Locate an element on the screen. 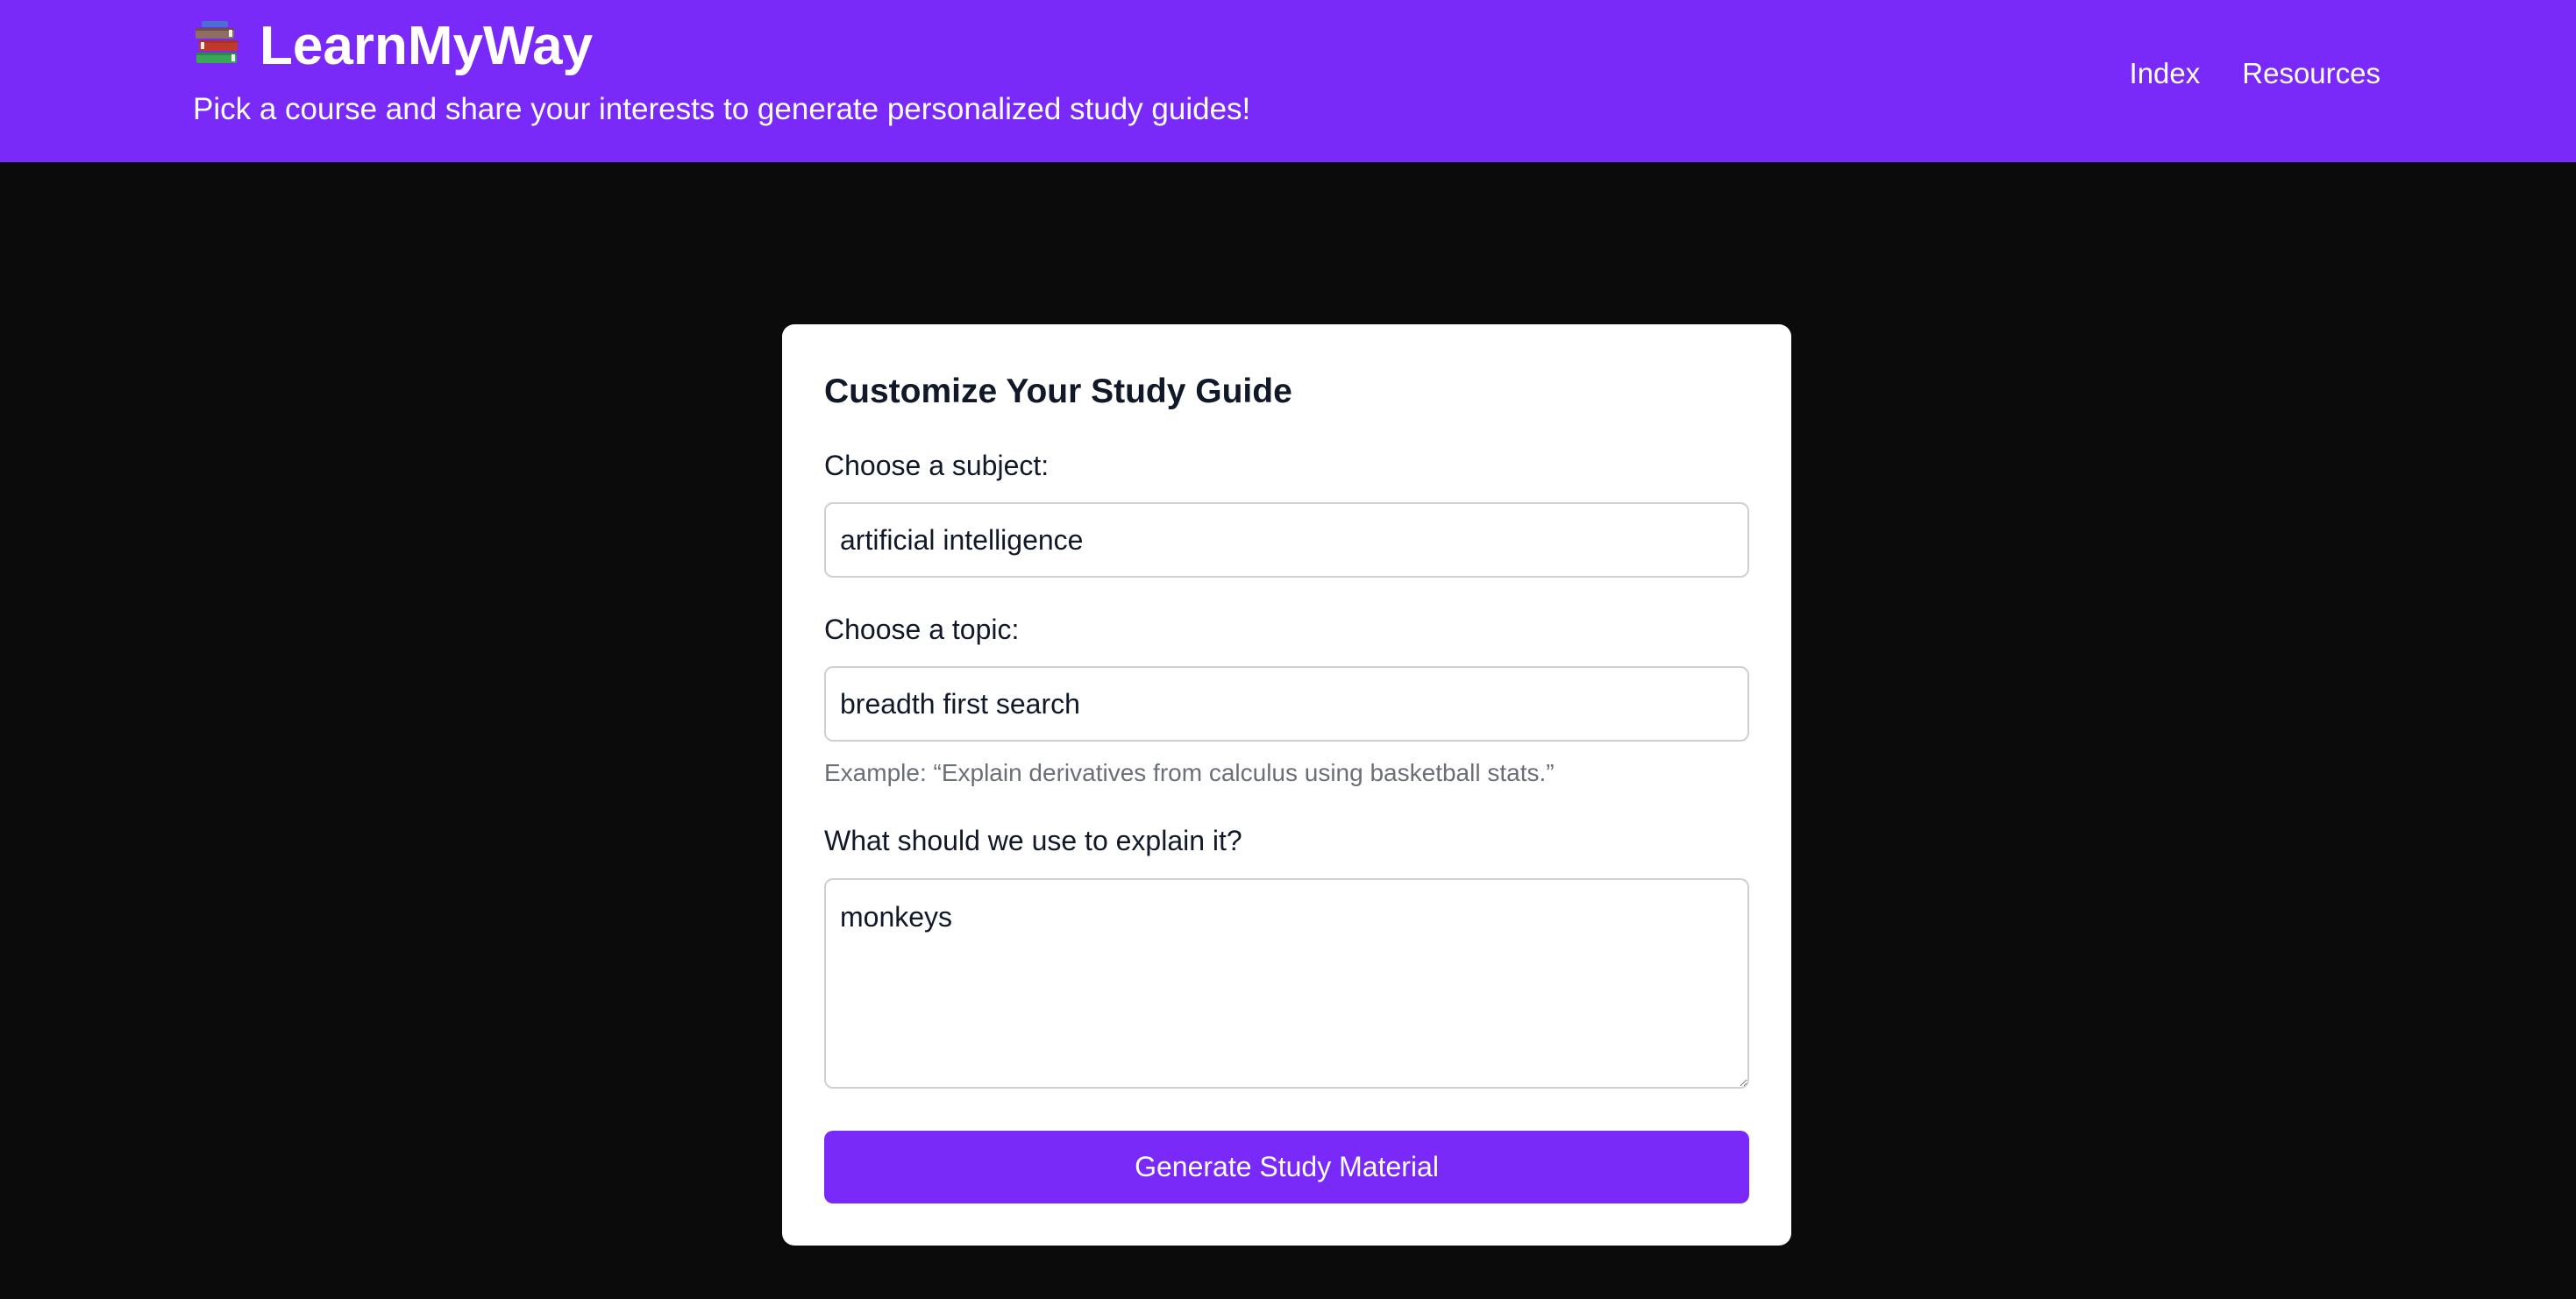  nav-link-index: Index is located at coordinates (2165, 73).